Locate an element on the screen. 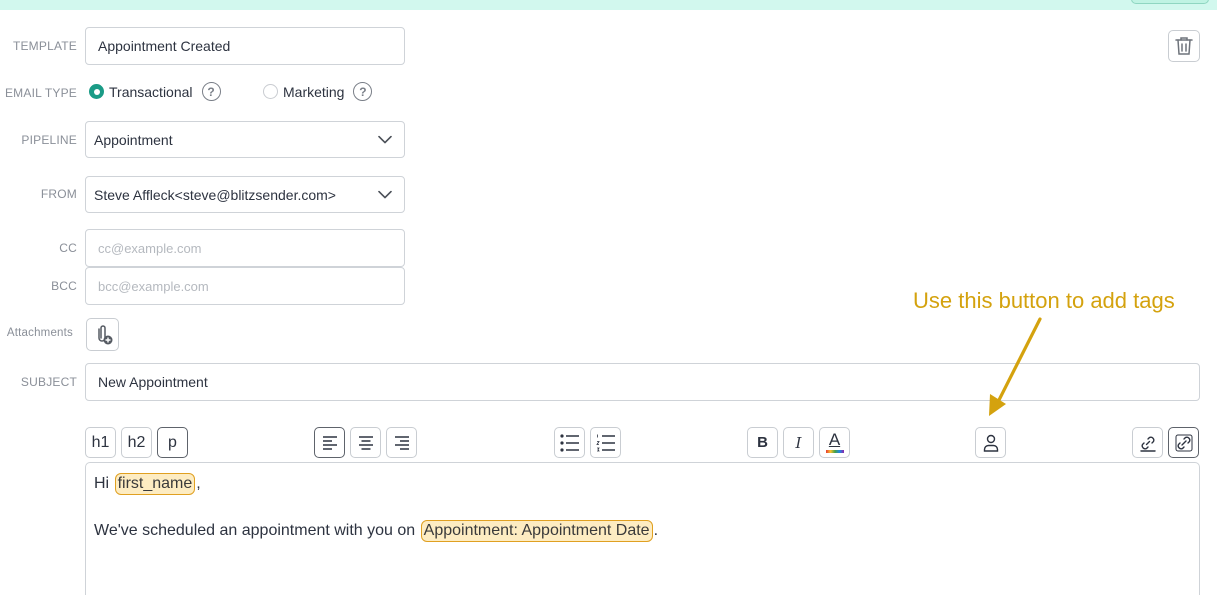 The image size is (1217, 595). align-left-icon is located at coordinates (329, 442).